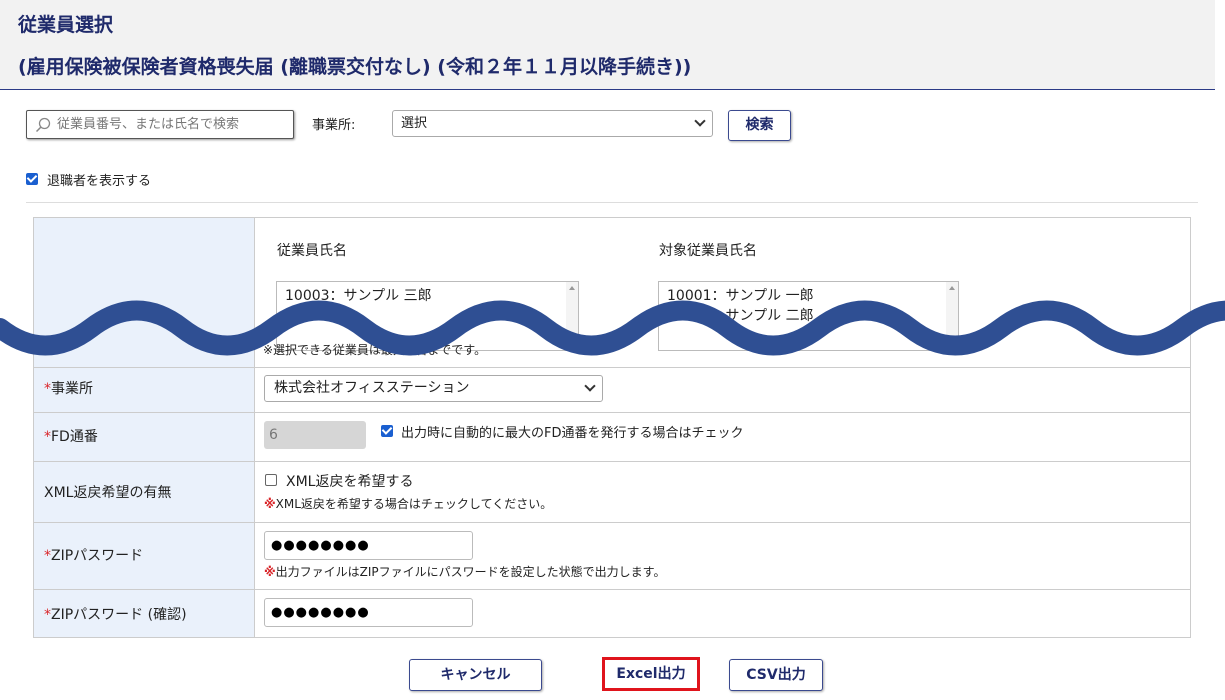  I want to click on search-button: 検索, so click(759, 125).